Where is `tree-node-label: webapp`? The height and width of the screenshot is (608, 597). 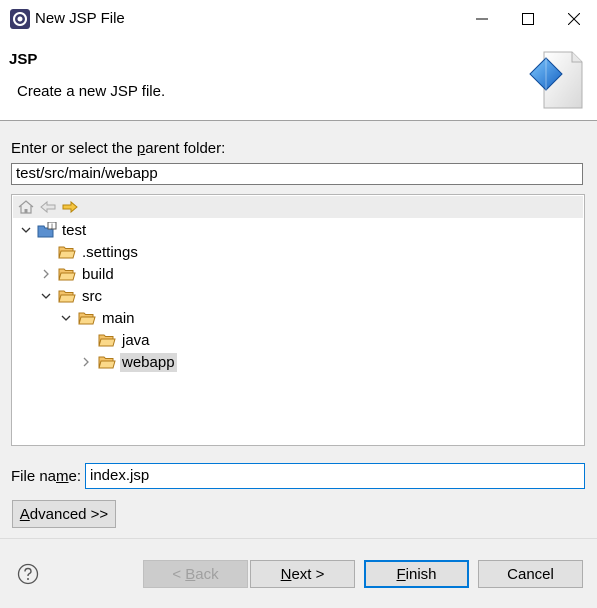 tree-node-label: webapp is located at coordinates (148, 362).